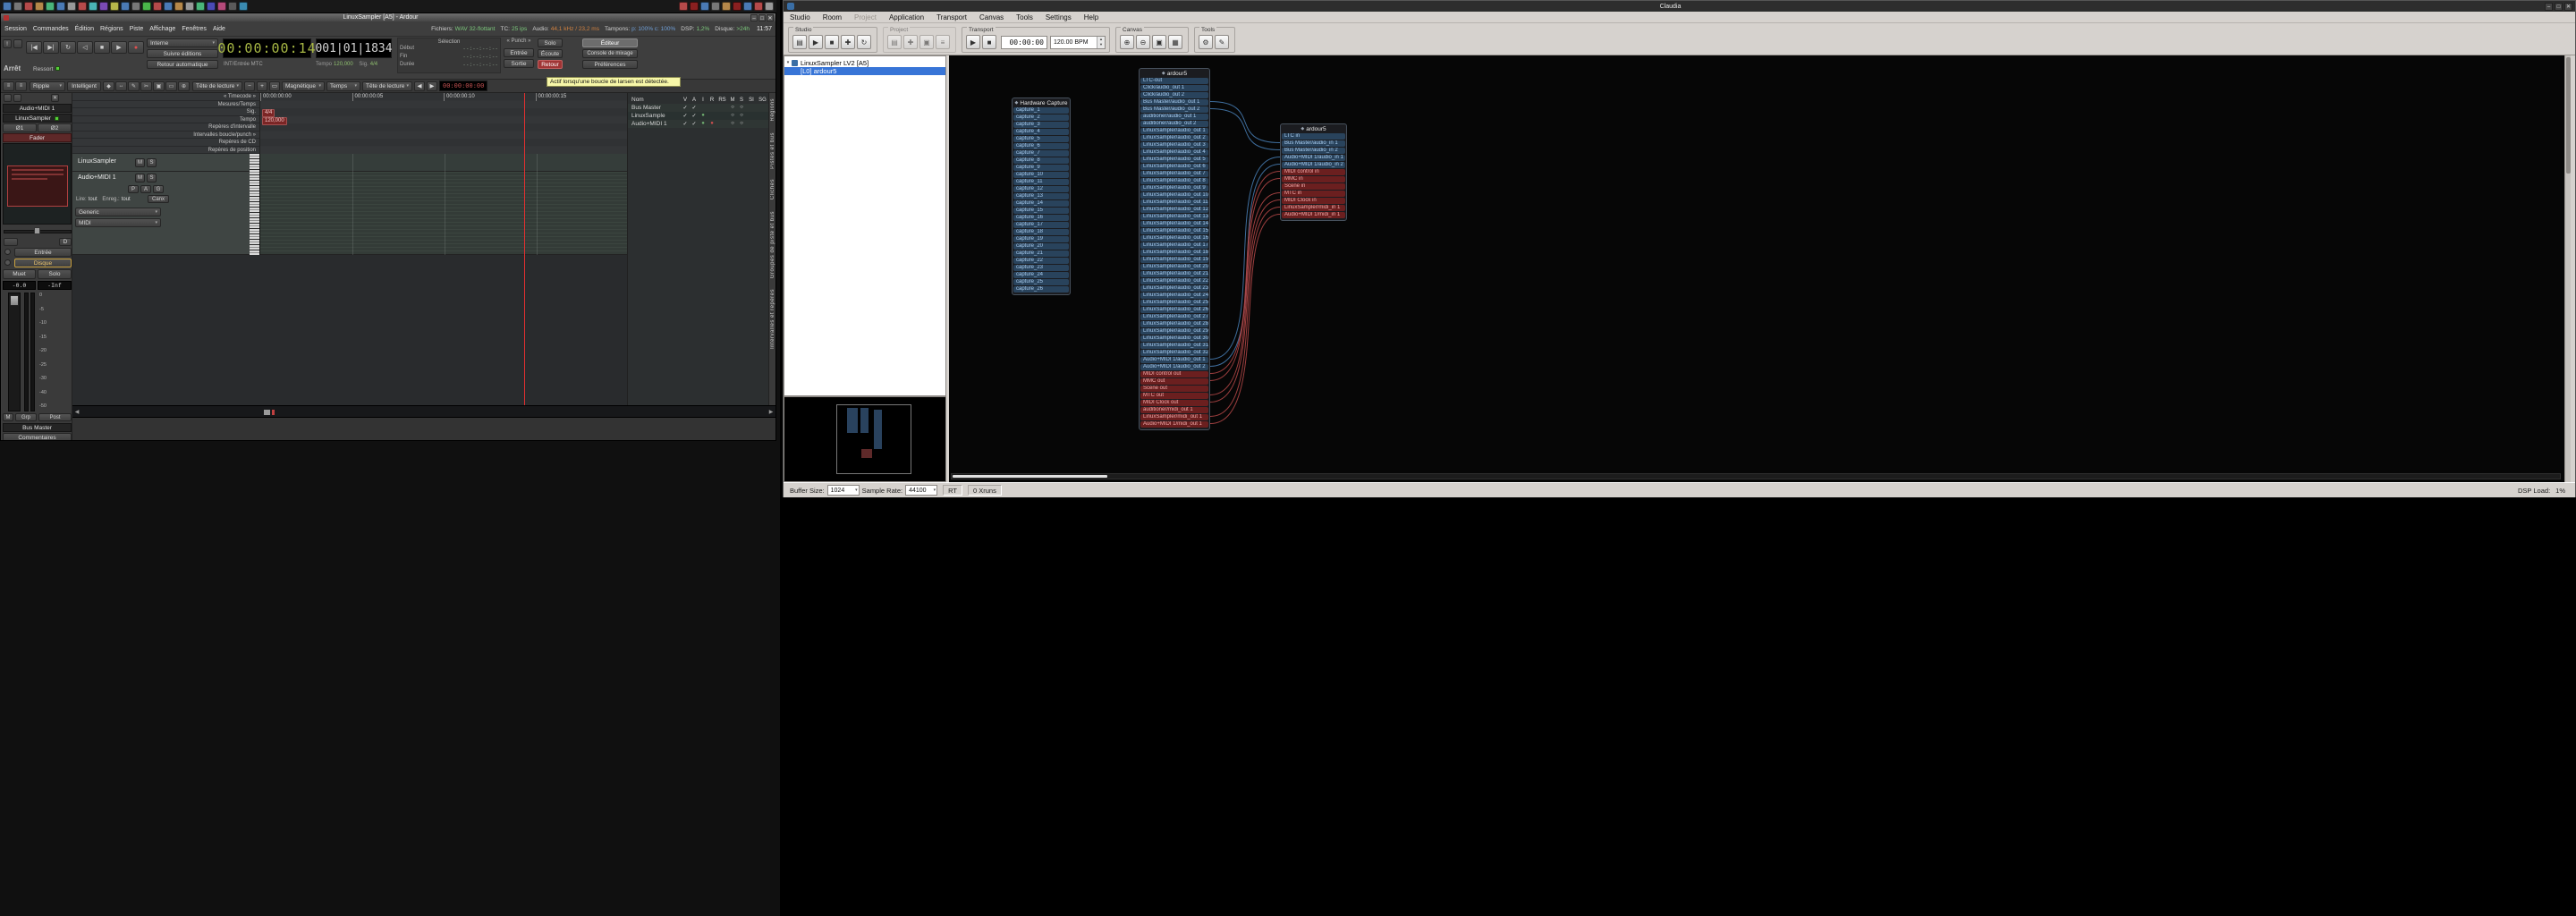  I want to click on audio-port: Audio+MIDI 1/audio_out 1, so click(1174, 360).